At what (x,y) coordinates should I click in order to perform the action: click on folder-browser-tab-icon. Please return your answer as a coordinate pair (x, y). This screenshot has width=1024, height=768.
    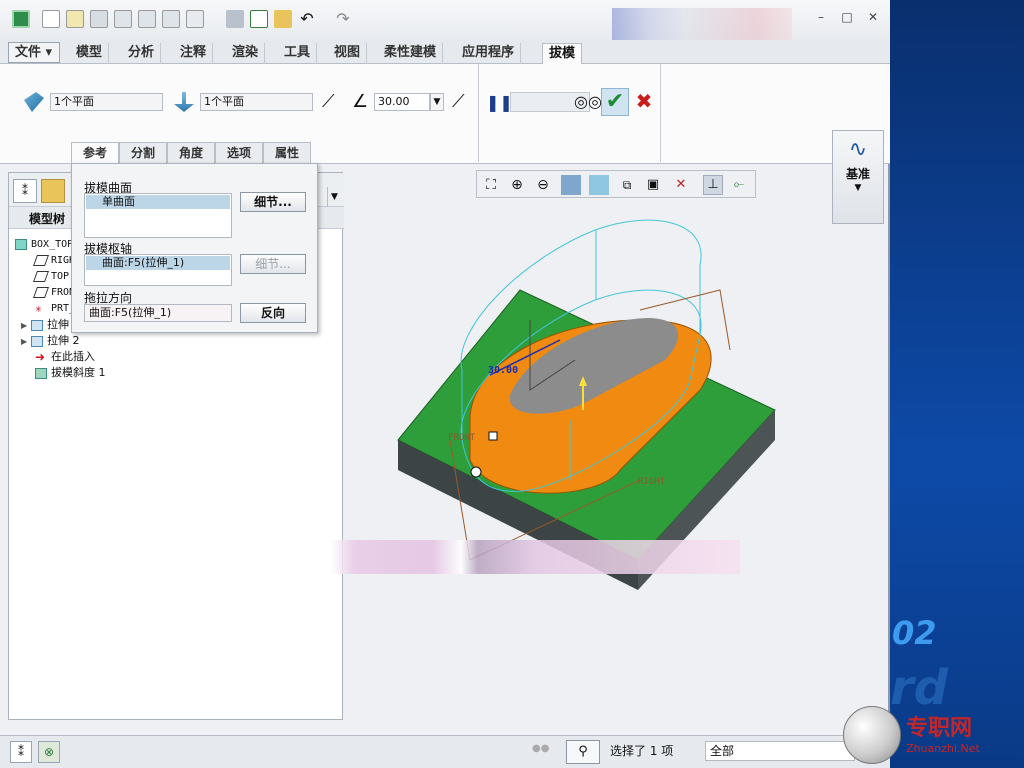
    Looking at the image, I should click on (53, 191).